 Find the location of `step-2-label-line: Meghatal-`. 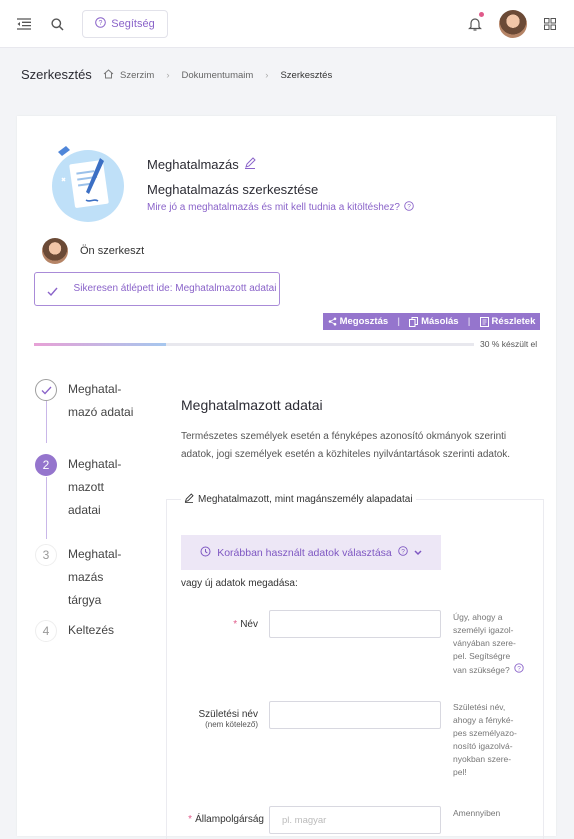

step-2-label-line: Meghatal- is located at coordinates (95, 464).